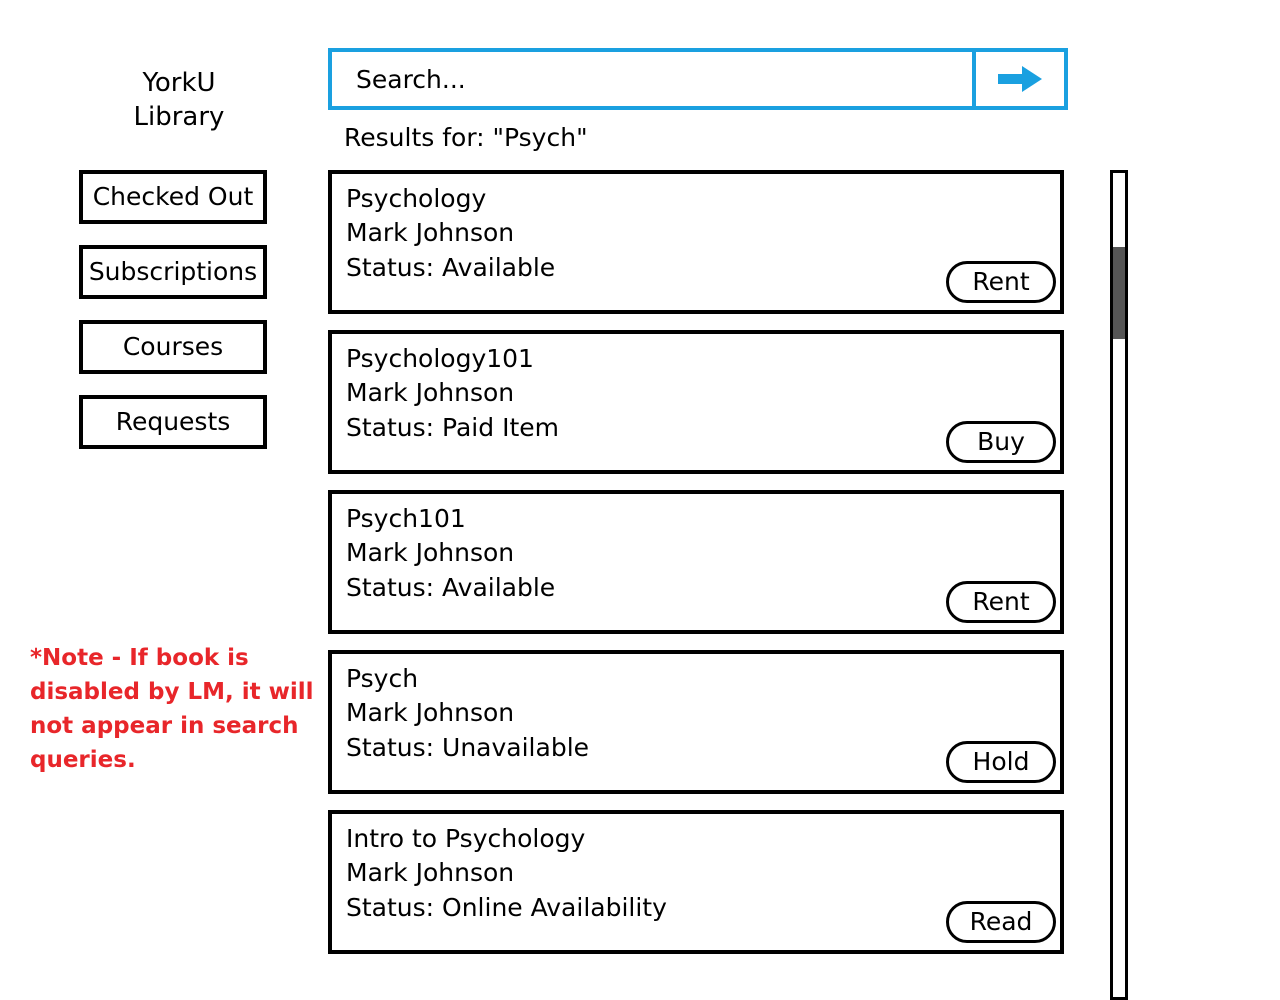 The height and width of the screenshot is (1000, 1280). I want to click on hold-button: Hold, so click(1001, 762).